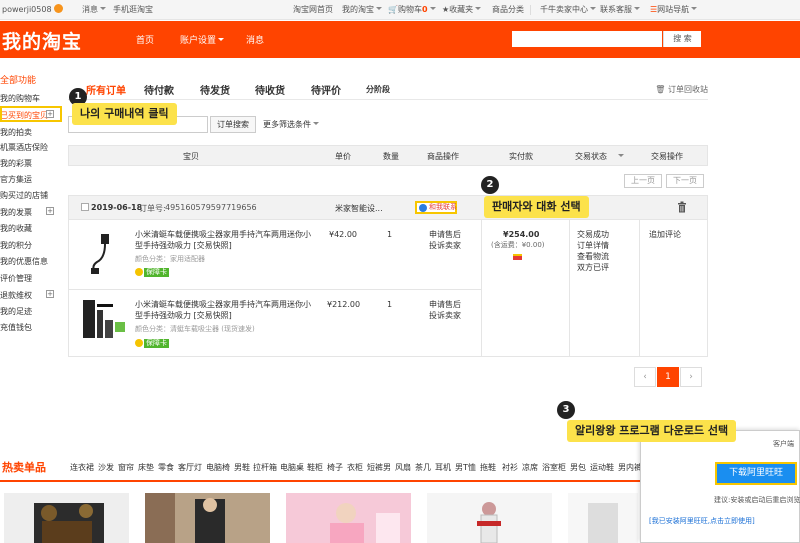  Describe the element at coordinates (668, 377) in the screenshot. I see `page-number: 1` at that location.